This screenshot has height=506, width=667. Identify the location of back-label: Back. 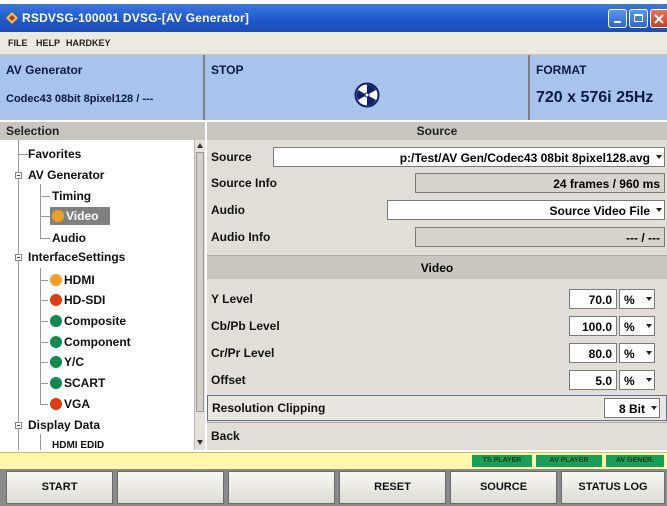
(225, 436).